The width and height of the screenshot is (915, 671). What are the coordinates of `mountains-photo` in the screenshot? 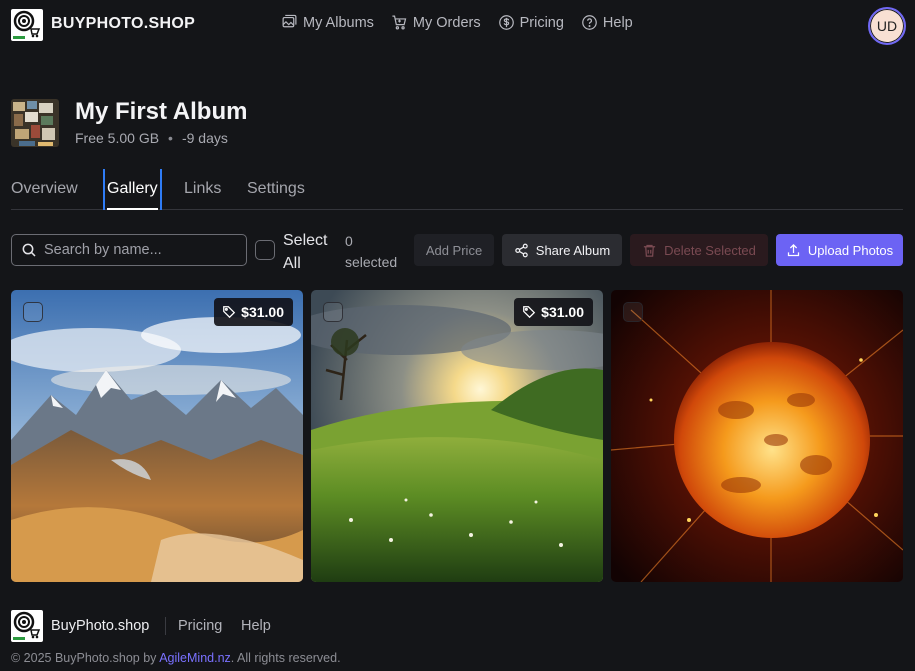 It's located at (157, 436).